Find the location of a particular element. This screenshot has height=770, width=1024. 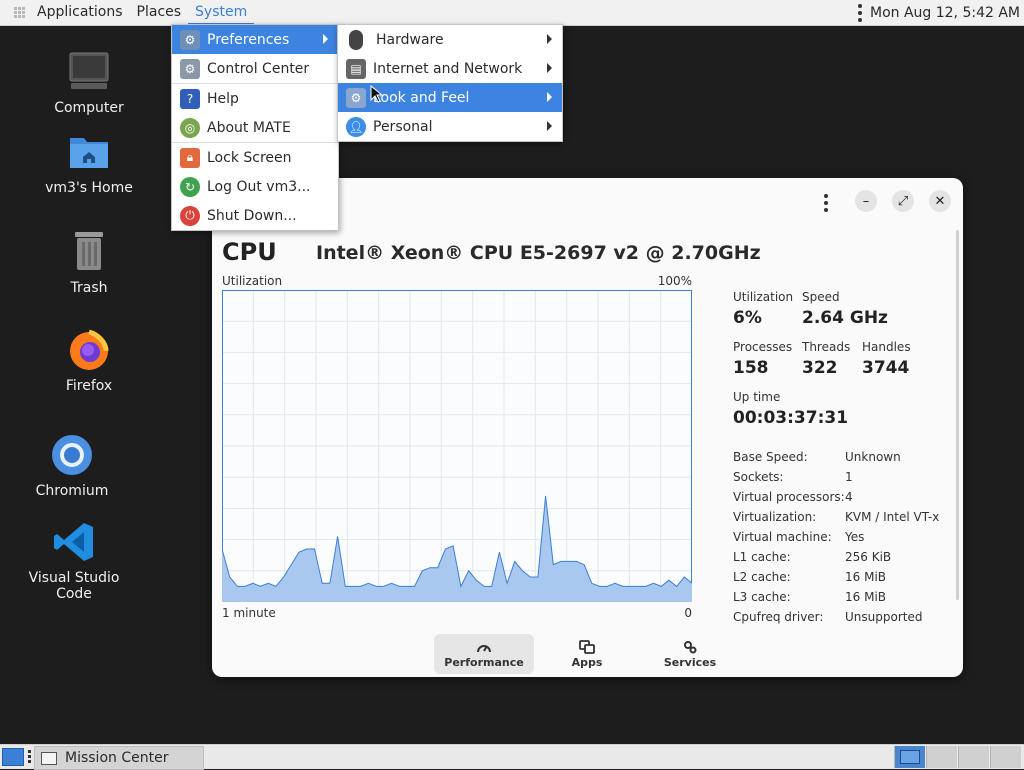

menu-item-about-mate: ◎ About MATE is located at coordinates (255, 127).